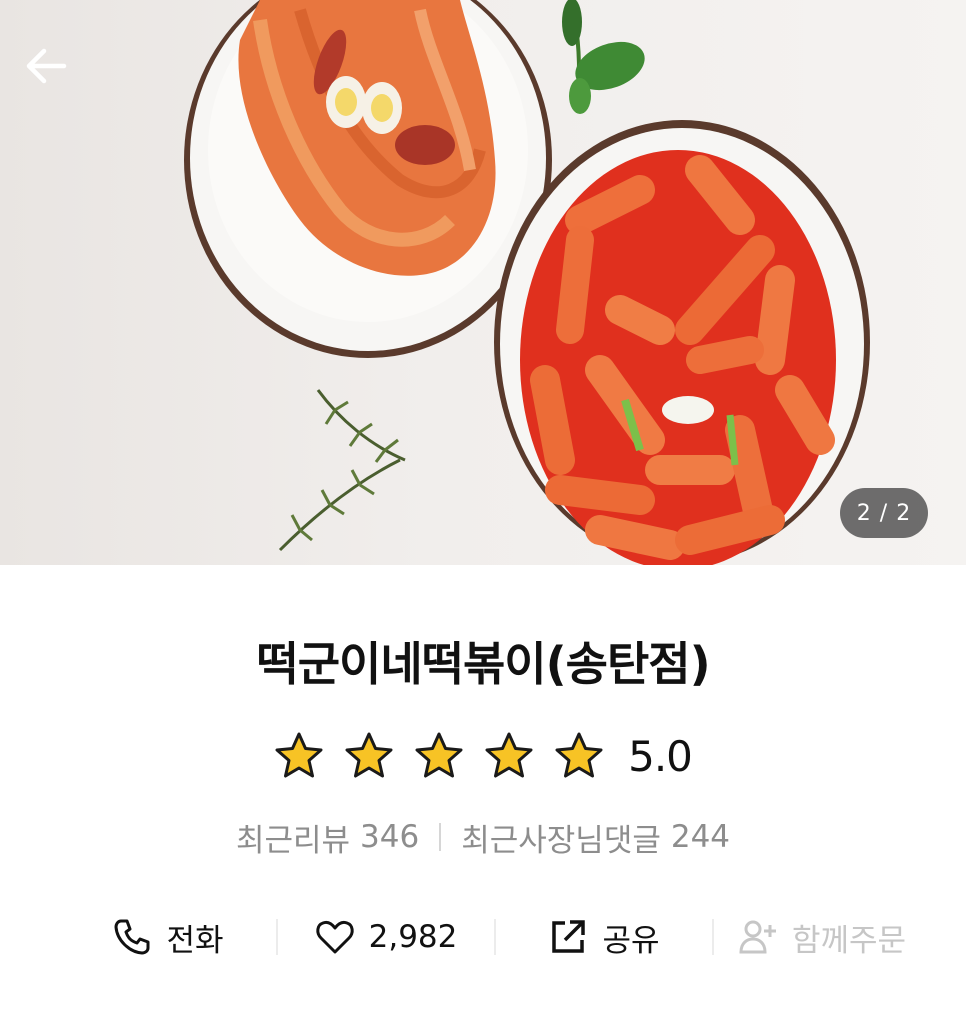 The height and width of the screenshot is (1014, 966). What do you see at coordinates (440, 837) in the screenshot?
I see `divider` at bounding box center [440, 837].